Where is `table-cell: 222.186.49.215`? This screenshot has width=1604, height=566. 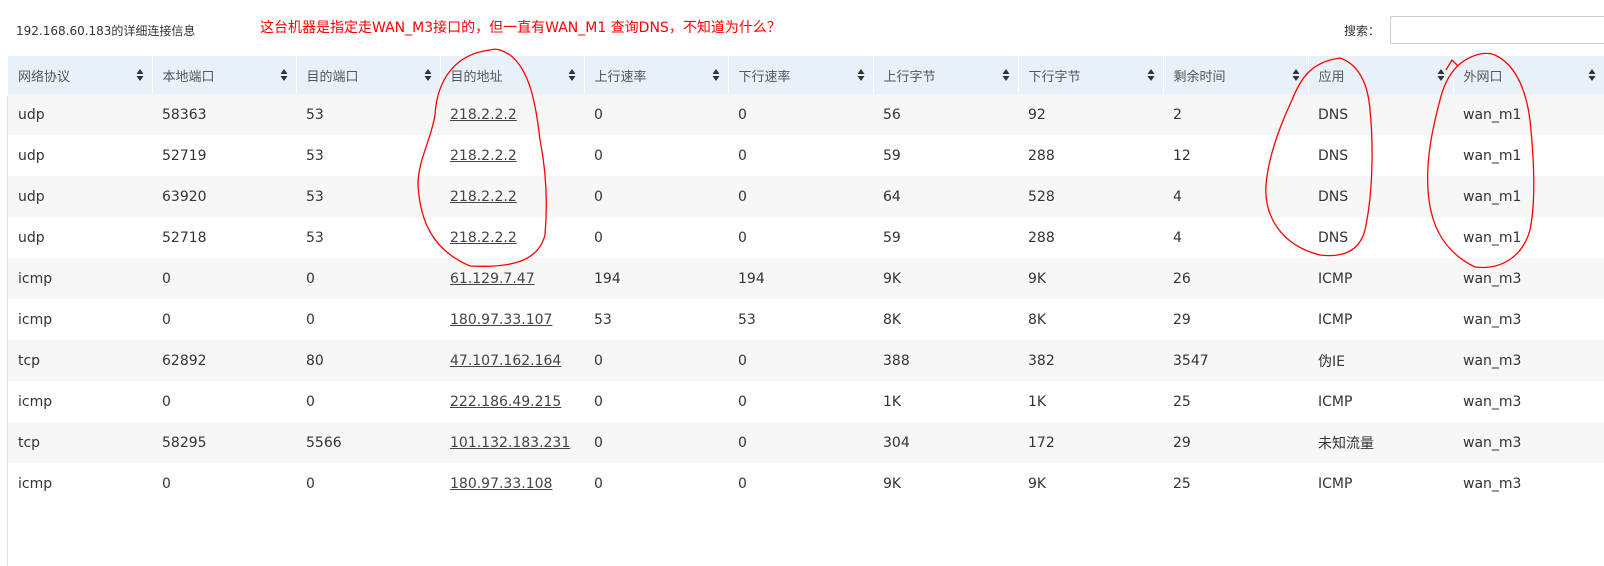
table-cell: 222.186.49.215 is located at coordinates (512, 401).